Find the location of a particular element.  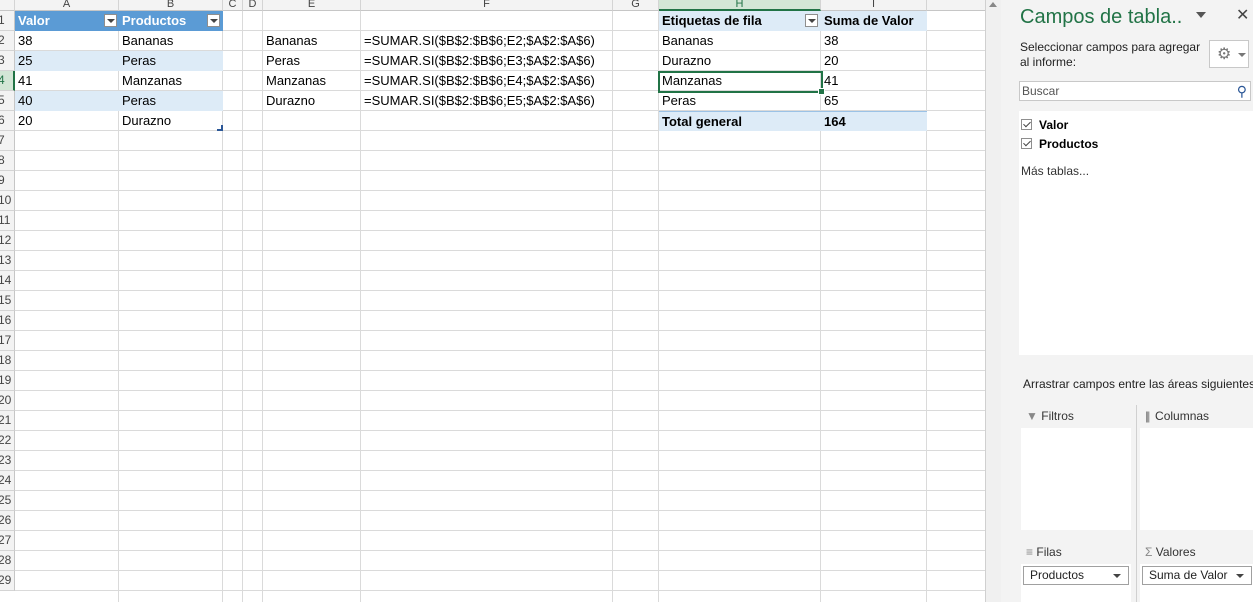

table-cell: Durazno is located at coordinates (171, 121).